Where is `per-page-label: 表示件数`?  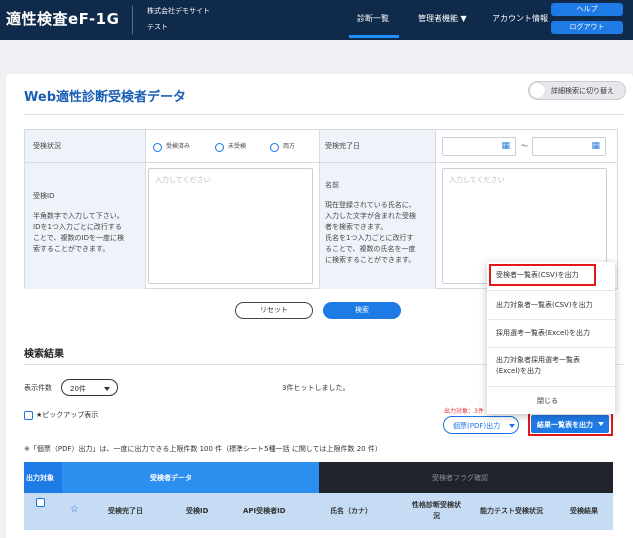 per-page-label: 表示件数 is located at coordinates (38, 388).